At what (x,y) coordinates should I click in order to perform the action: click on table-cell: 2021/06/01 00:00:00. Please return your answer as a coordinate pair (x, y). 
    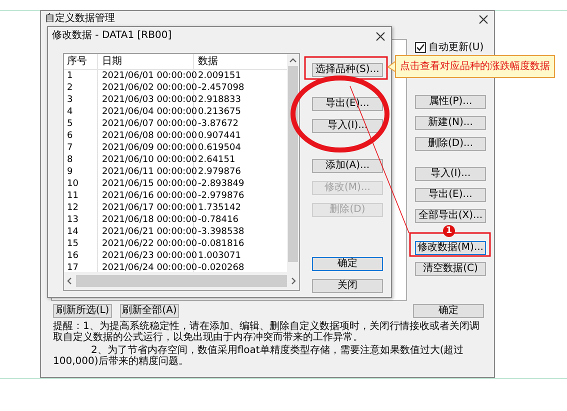
    Looking at the image, I should click on (146, 76).